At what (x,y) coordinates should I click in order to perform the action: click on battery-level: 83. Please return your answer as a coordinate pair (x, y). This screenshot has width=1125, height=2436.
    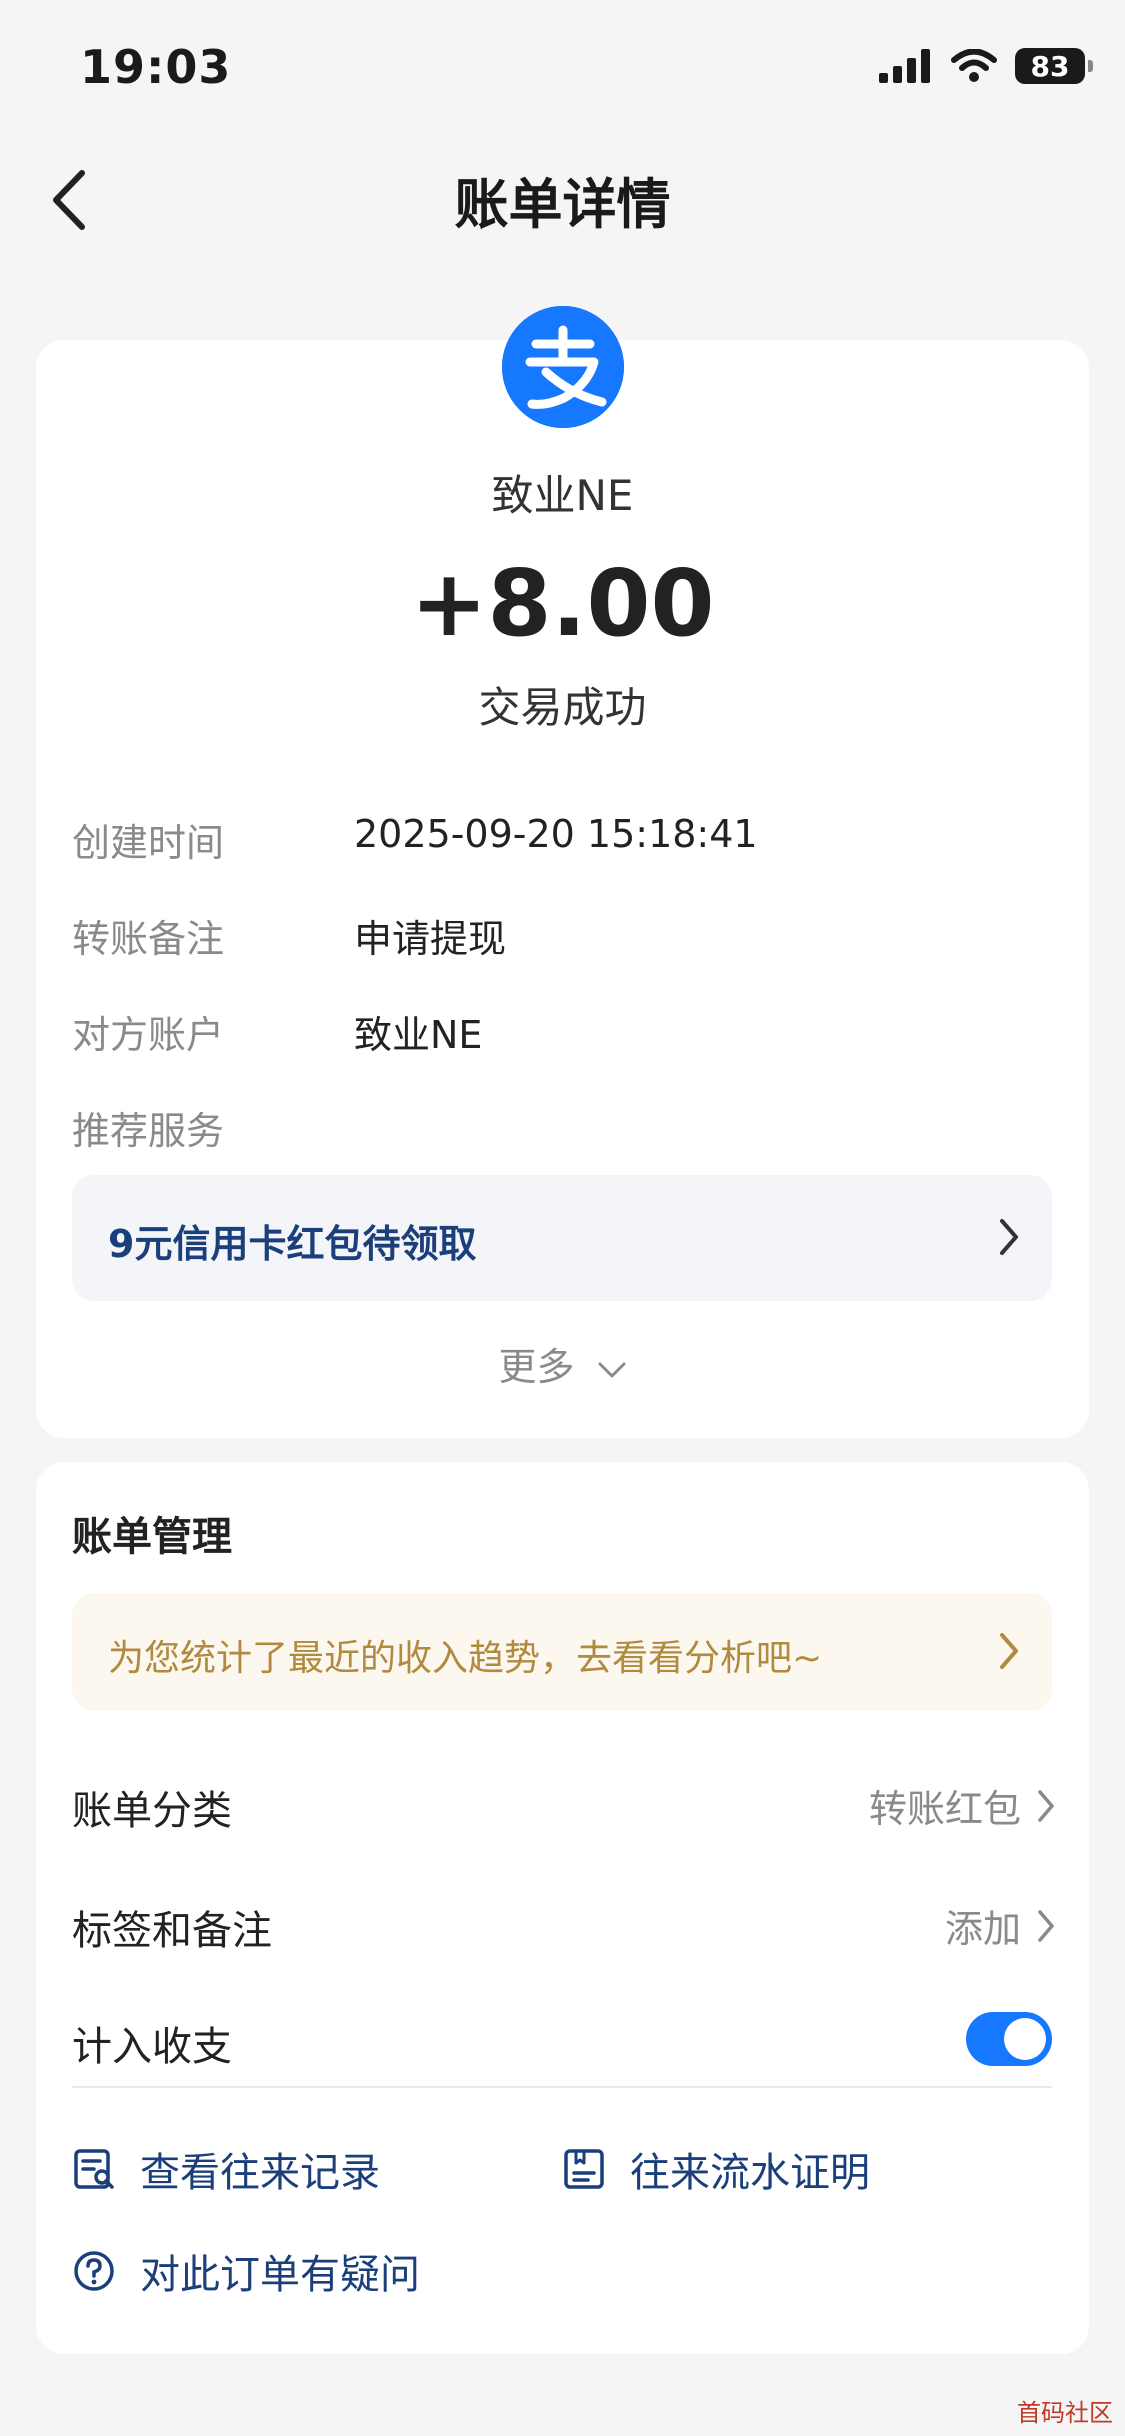
    Looking at the image, I should click on (1050, 66).